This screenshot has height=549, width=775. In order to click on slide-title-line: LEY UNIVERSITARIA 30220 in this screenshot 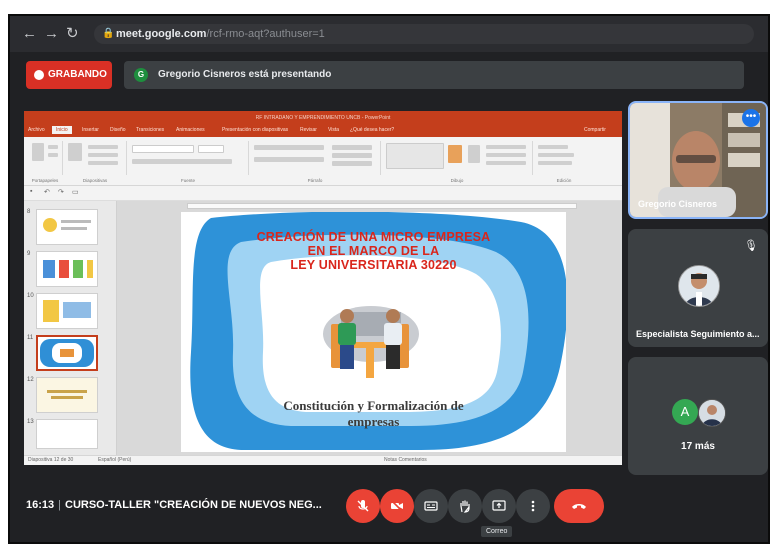, I will do `click(373, 265)`.